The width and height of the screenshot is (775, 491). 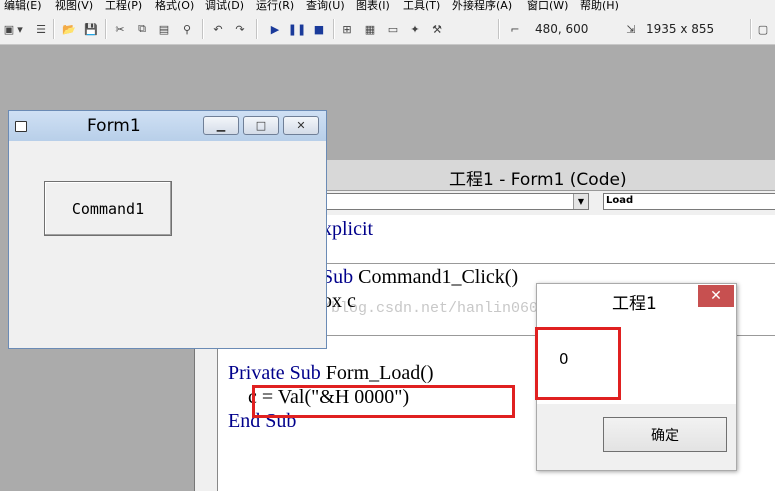 I want to click on menu-item-query: 查询(U), so click(x=325, y=6).